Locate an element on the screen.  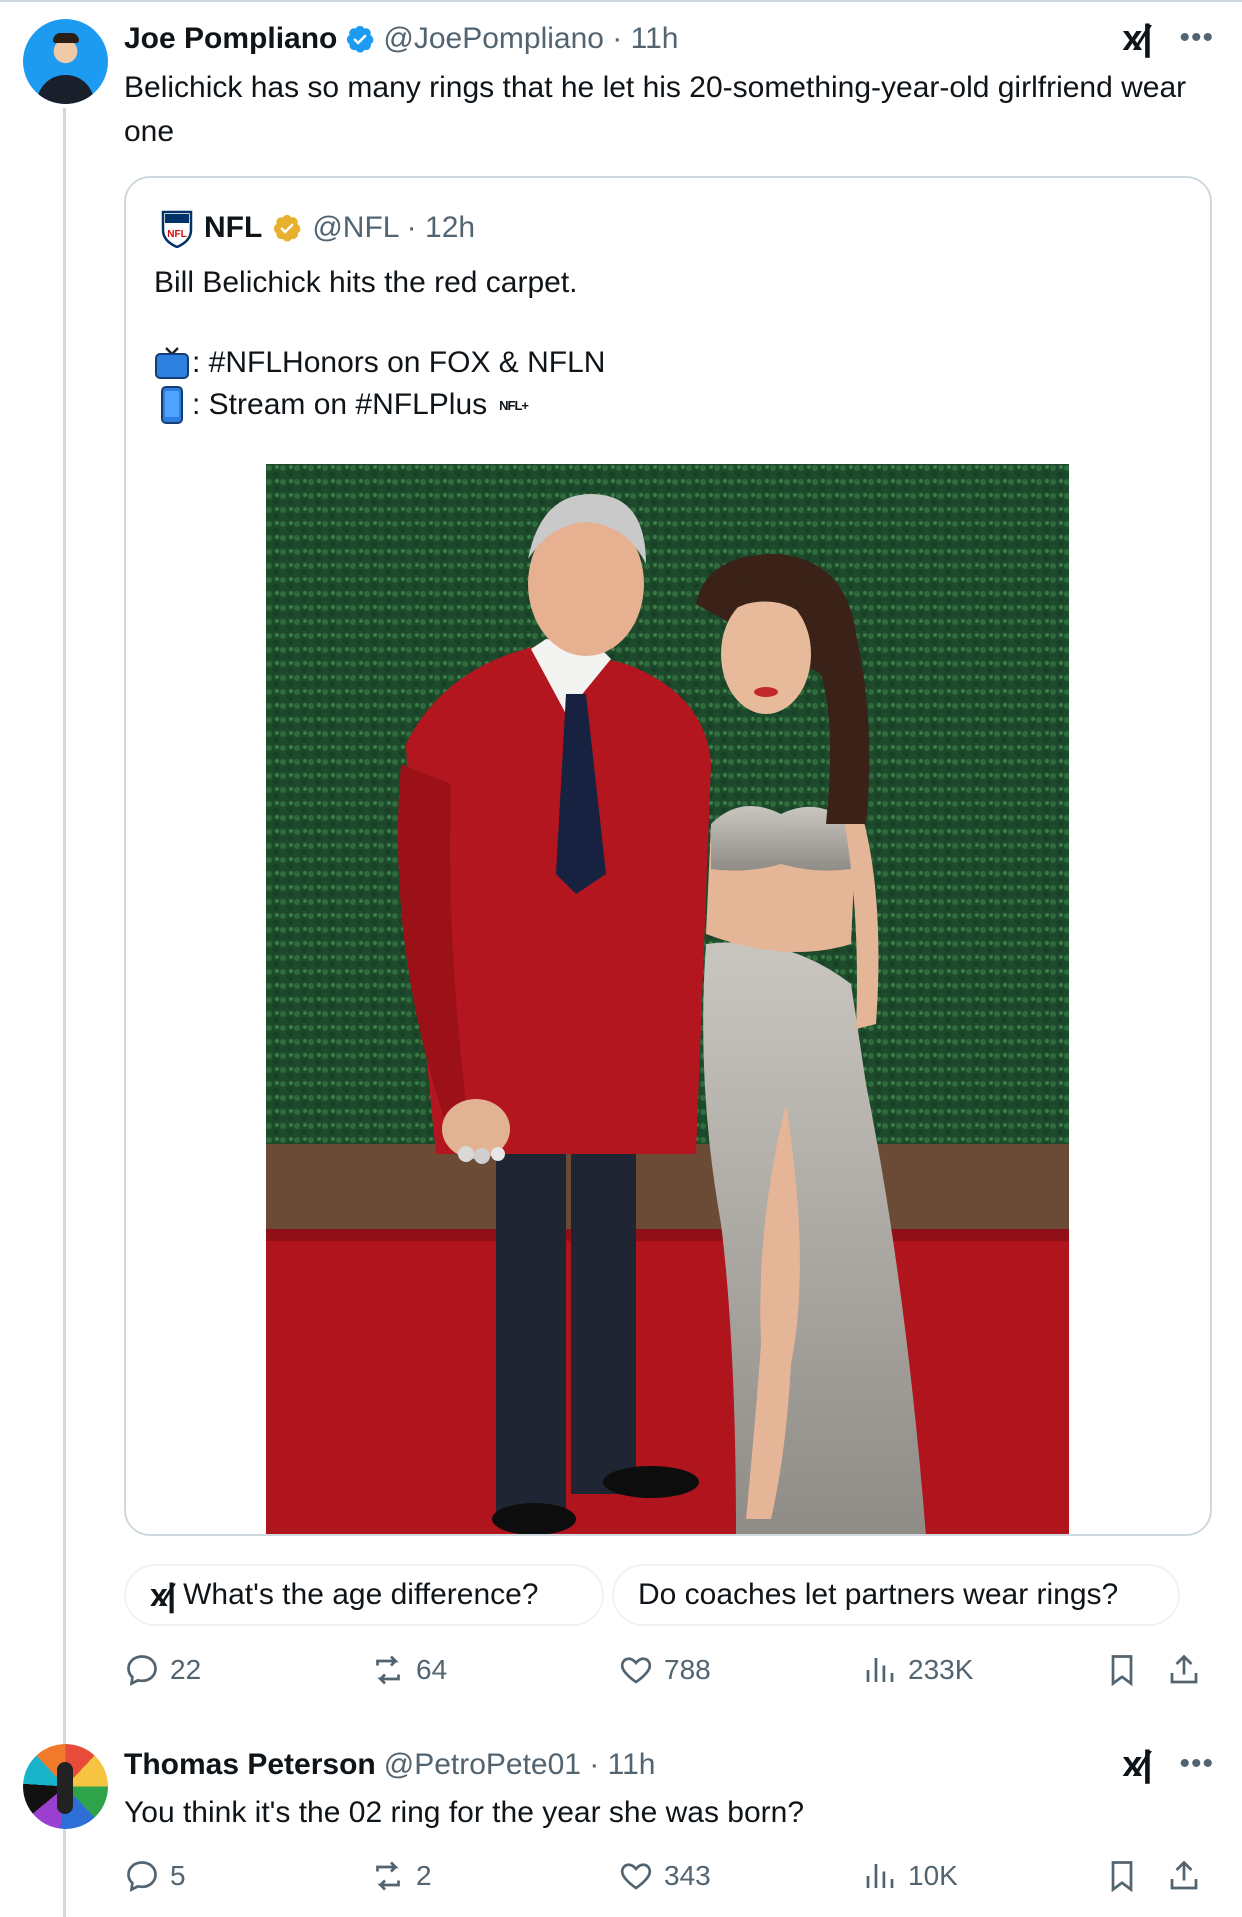
grok-suggestion-2-text: Do coaches let partners wear rings? is located at coordinates (878, 1594).